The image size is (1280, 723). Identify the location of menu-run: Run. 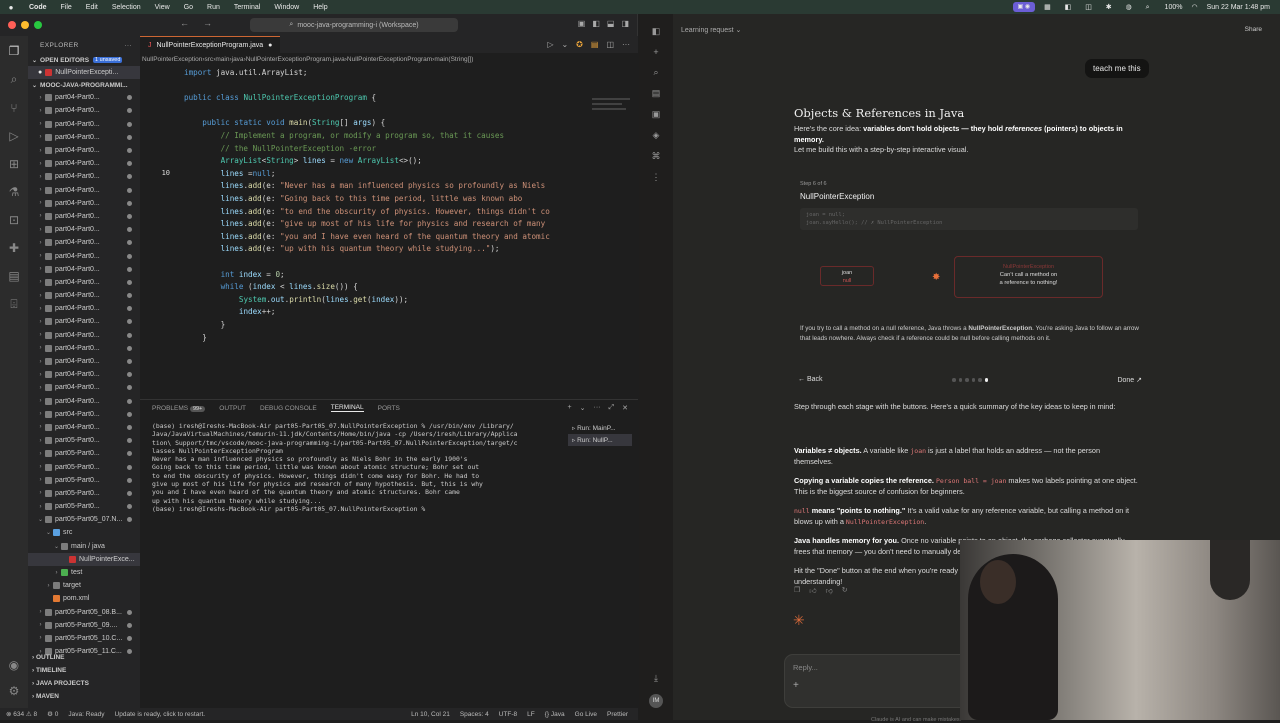
(213, 7).